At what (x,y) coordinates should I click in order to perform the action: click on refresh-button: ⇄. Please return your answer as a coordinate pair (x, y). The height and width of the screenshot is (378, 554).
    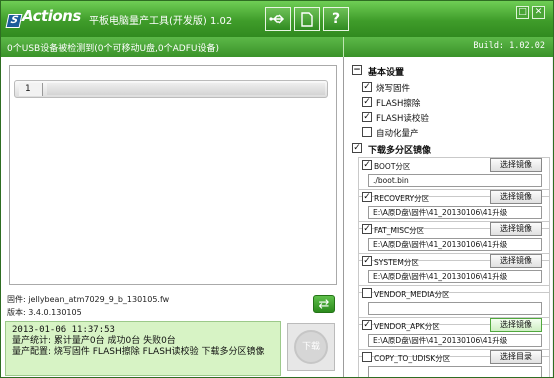
    Looking at the image, I should click on (324, 304).